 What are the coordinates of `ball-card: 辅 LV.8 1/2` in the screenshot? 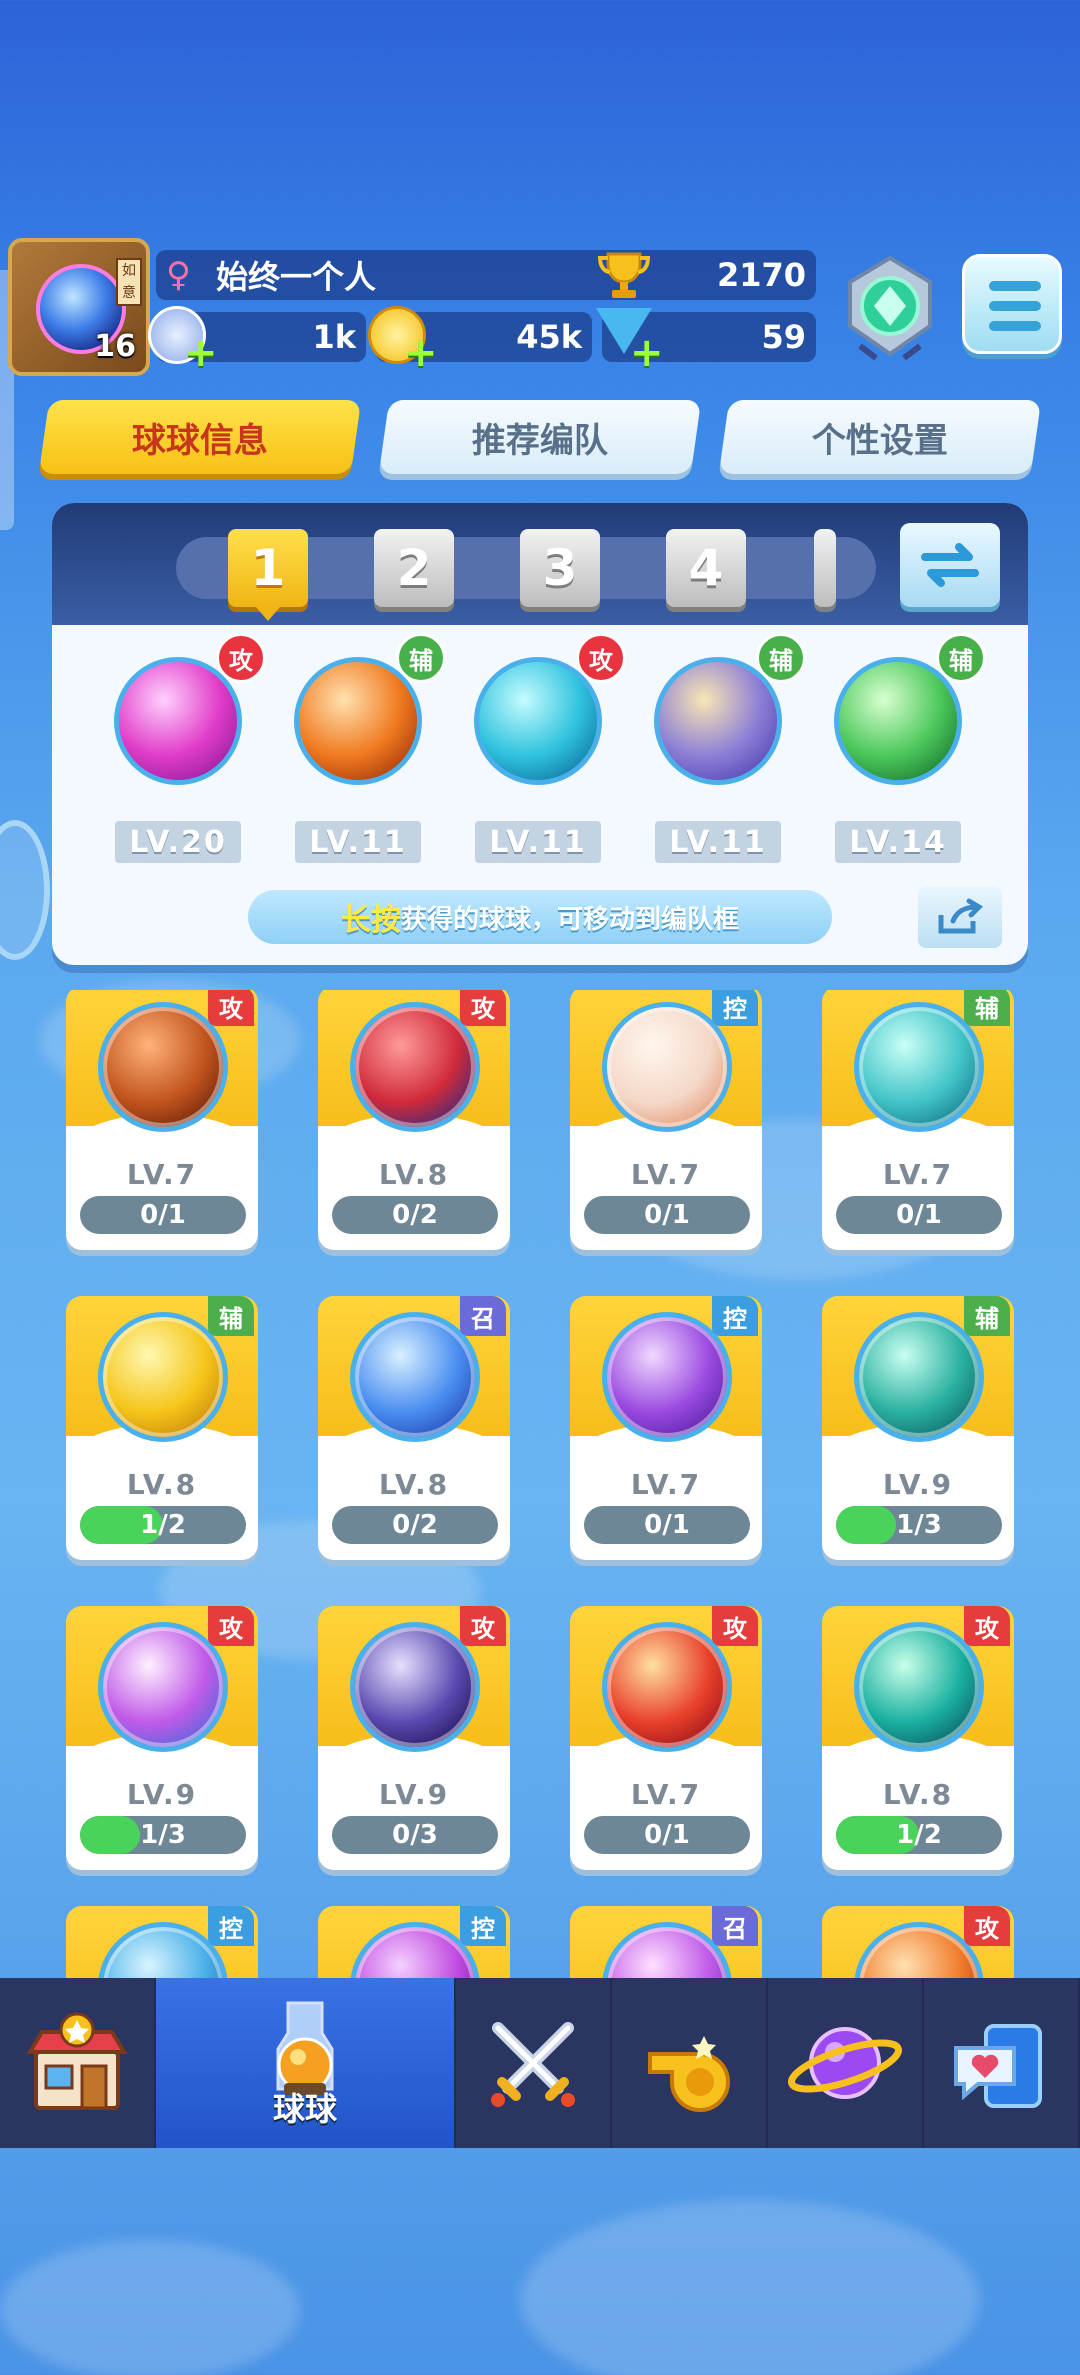 It's located at (162, 1428).